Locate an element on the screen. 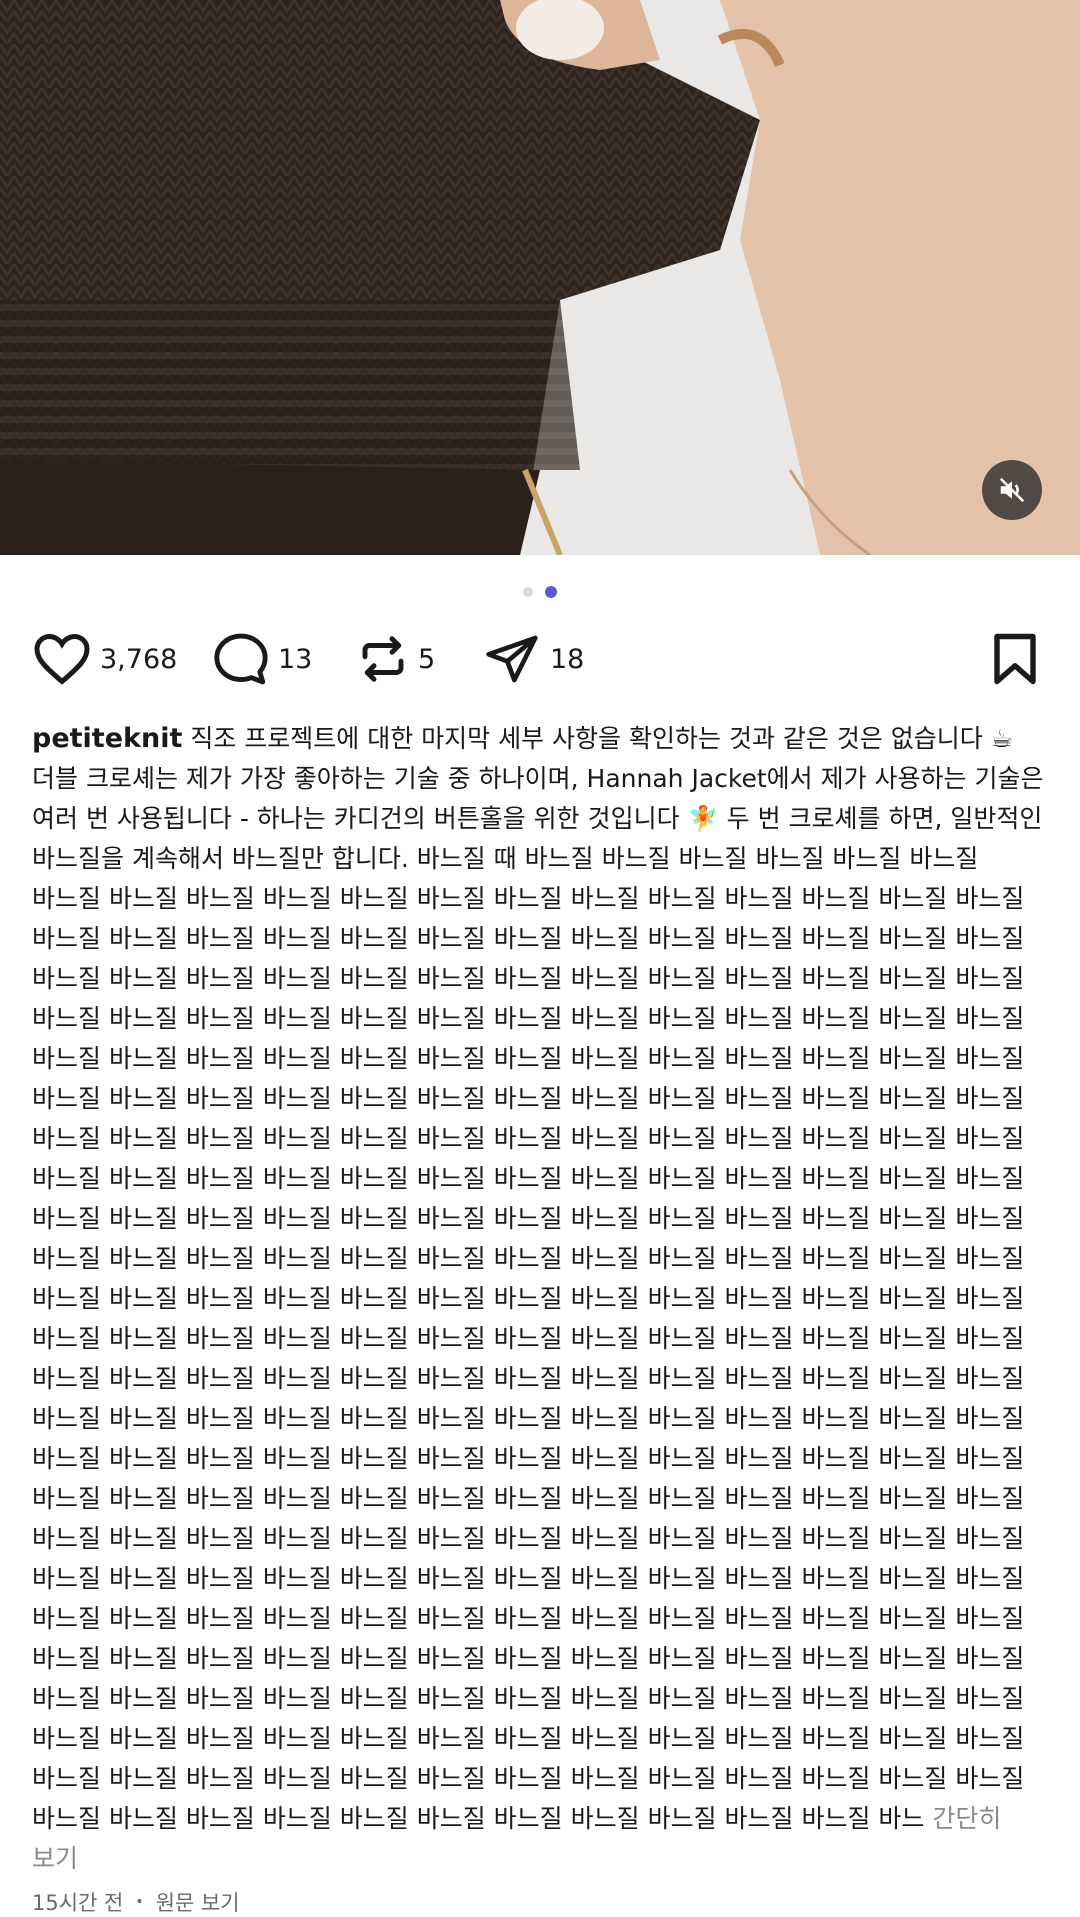 The image size is (1080, 1917). carousel-dot is located at coordinates (528, 592).